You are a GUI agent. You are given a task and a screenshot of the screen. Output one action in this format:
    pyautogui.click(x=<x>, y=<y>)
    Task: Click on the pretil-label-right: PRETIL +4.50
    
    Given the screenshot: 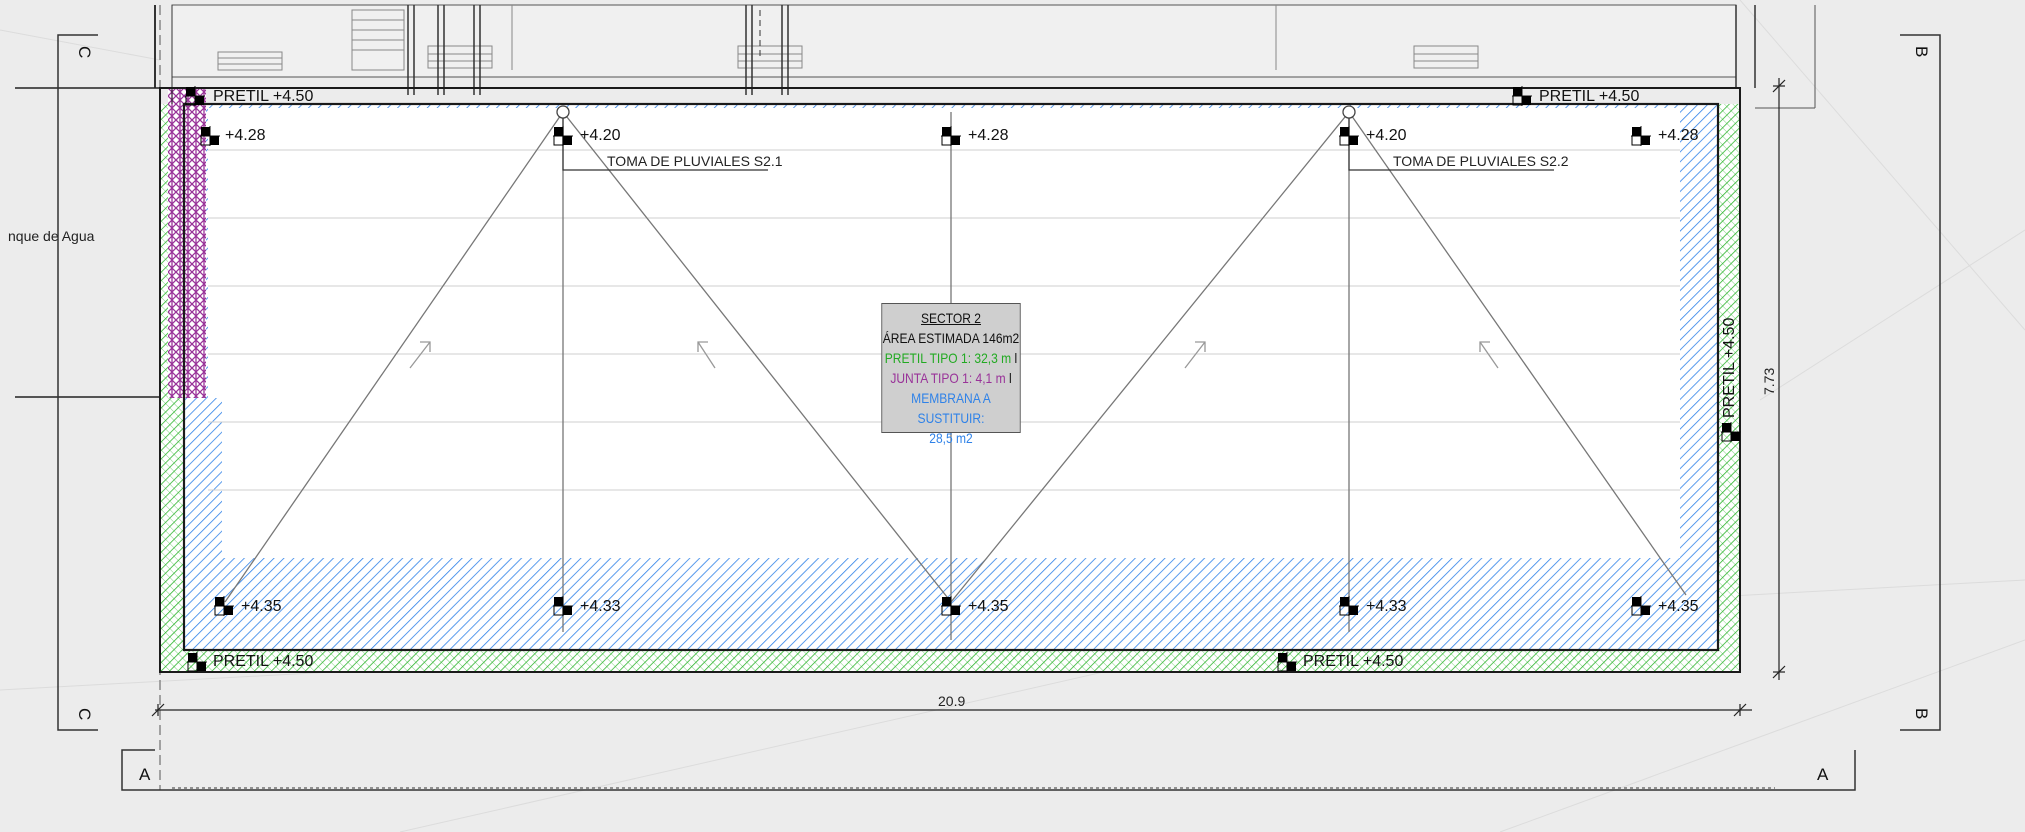 What is the action you would take?
    pyautogui.click(x=1729, y=368)
    